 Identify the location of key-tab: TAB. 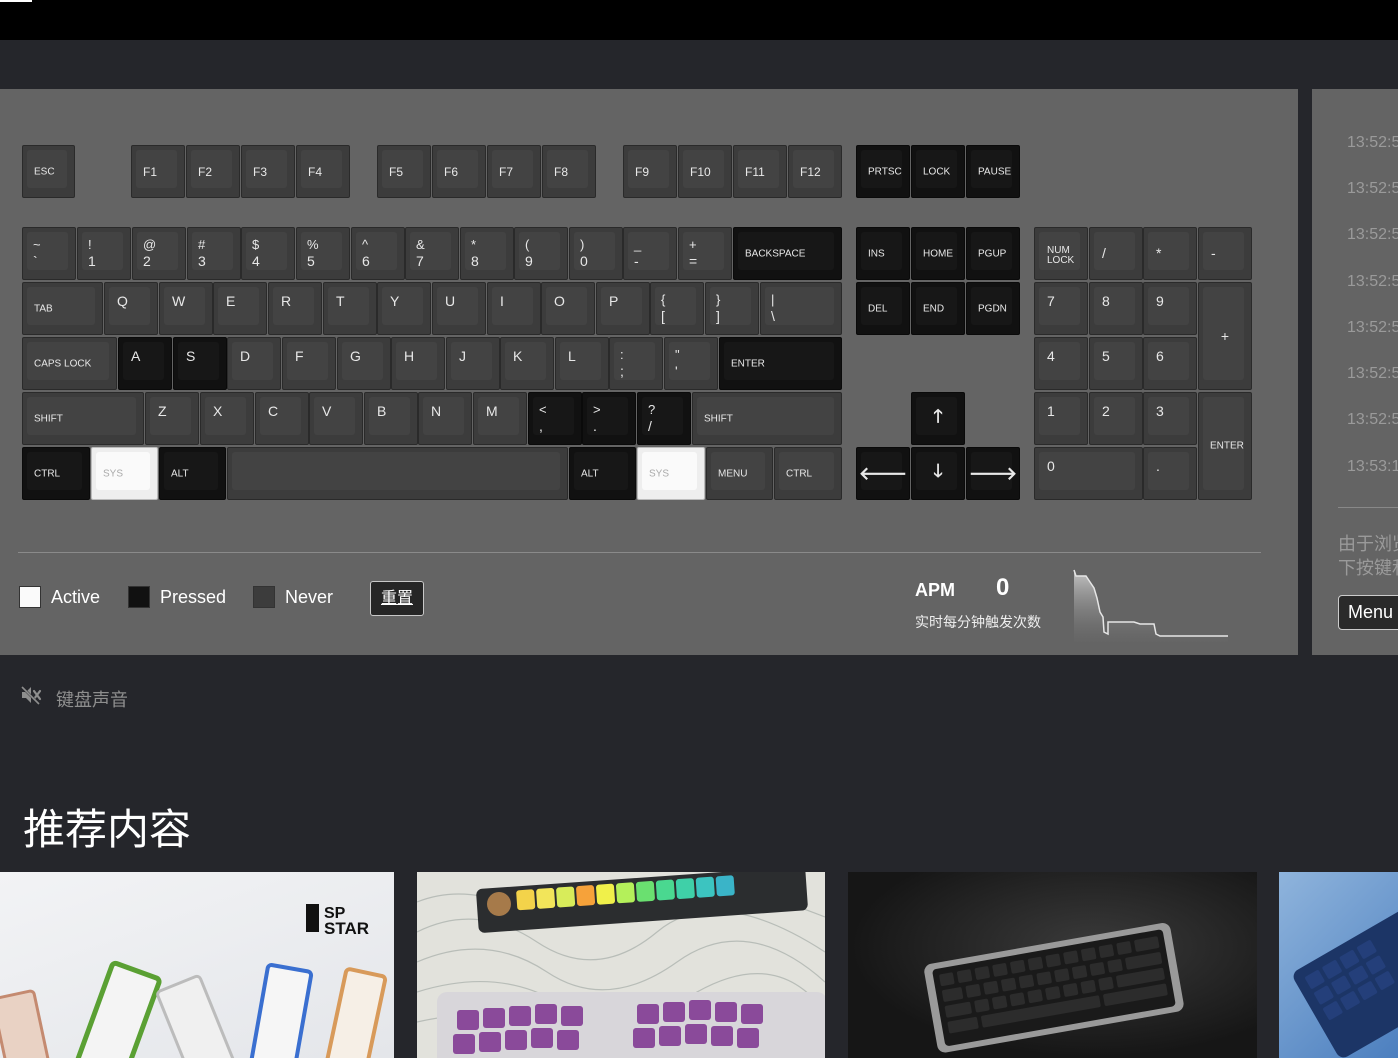
(62, 308).